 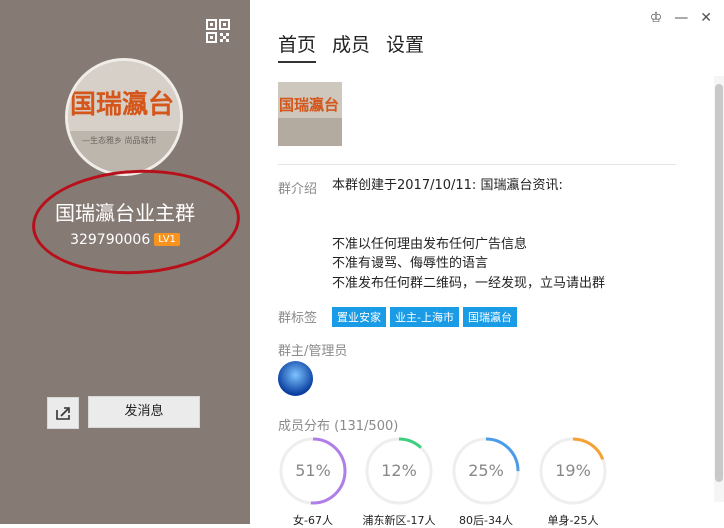 What do you see at coordinates (486, 481) in the screenshot?
I see `stat-age: 25% 80后-34人` at bounding box center [486, 481].